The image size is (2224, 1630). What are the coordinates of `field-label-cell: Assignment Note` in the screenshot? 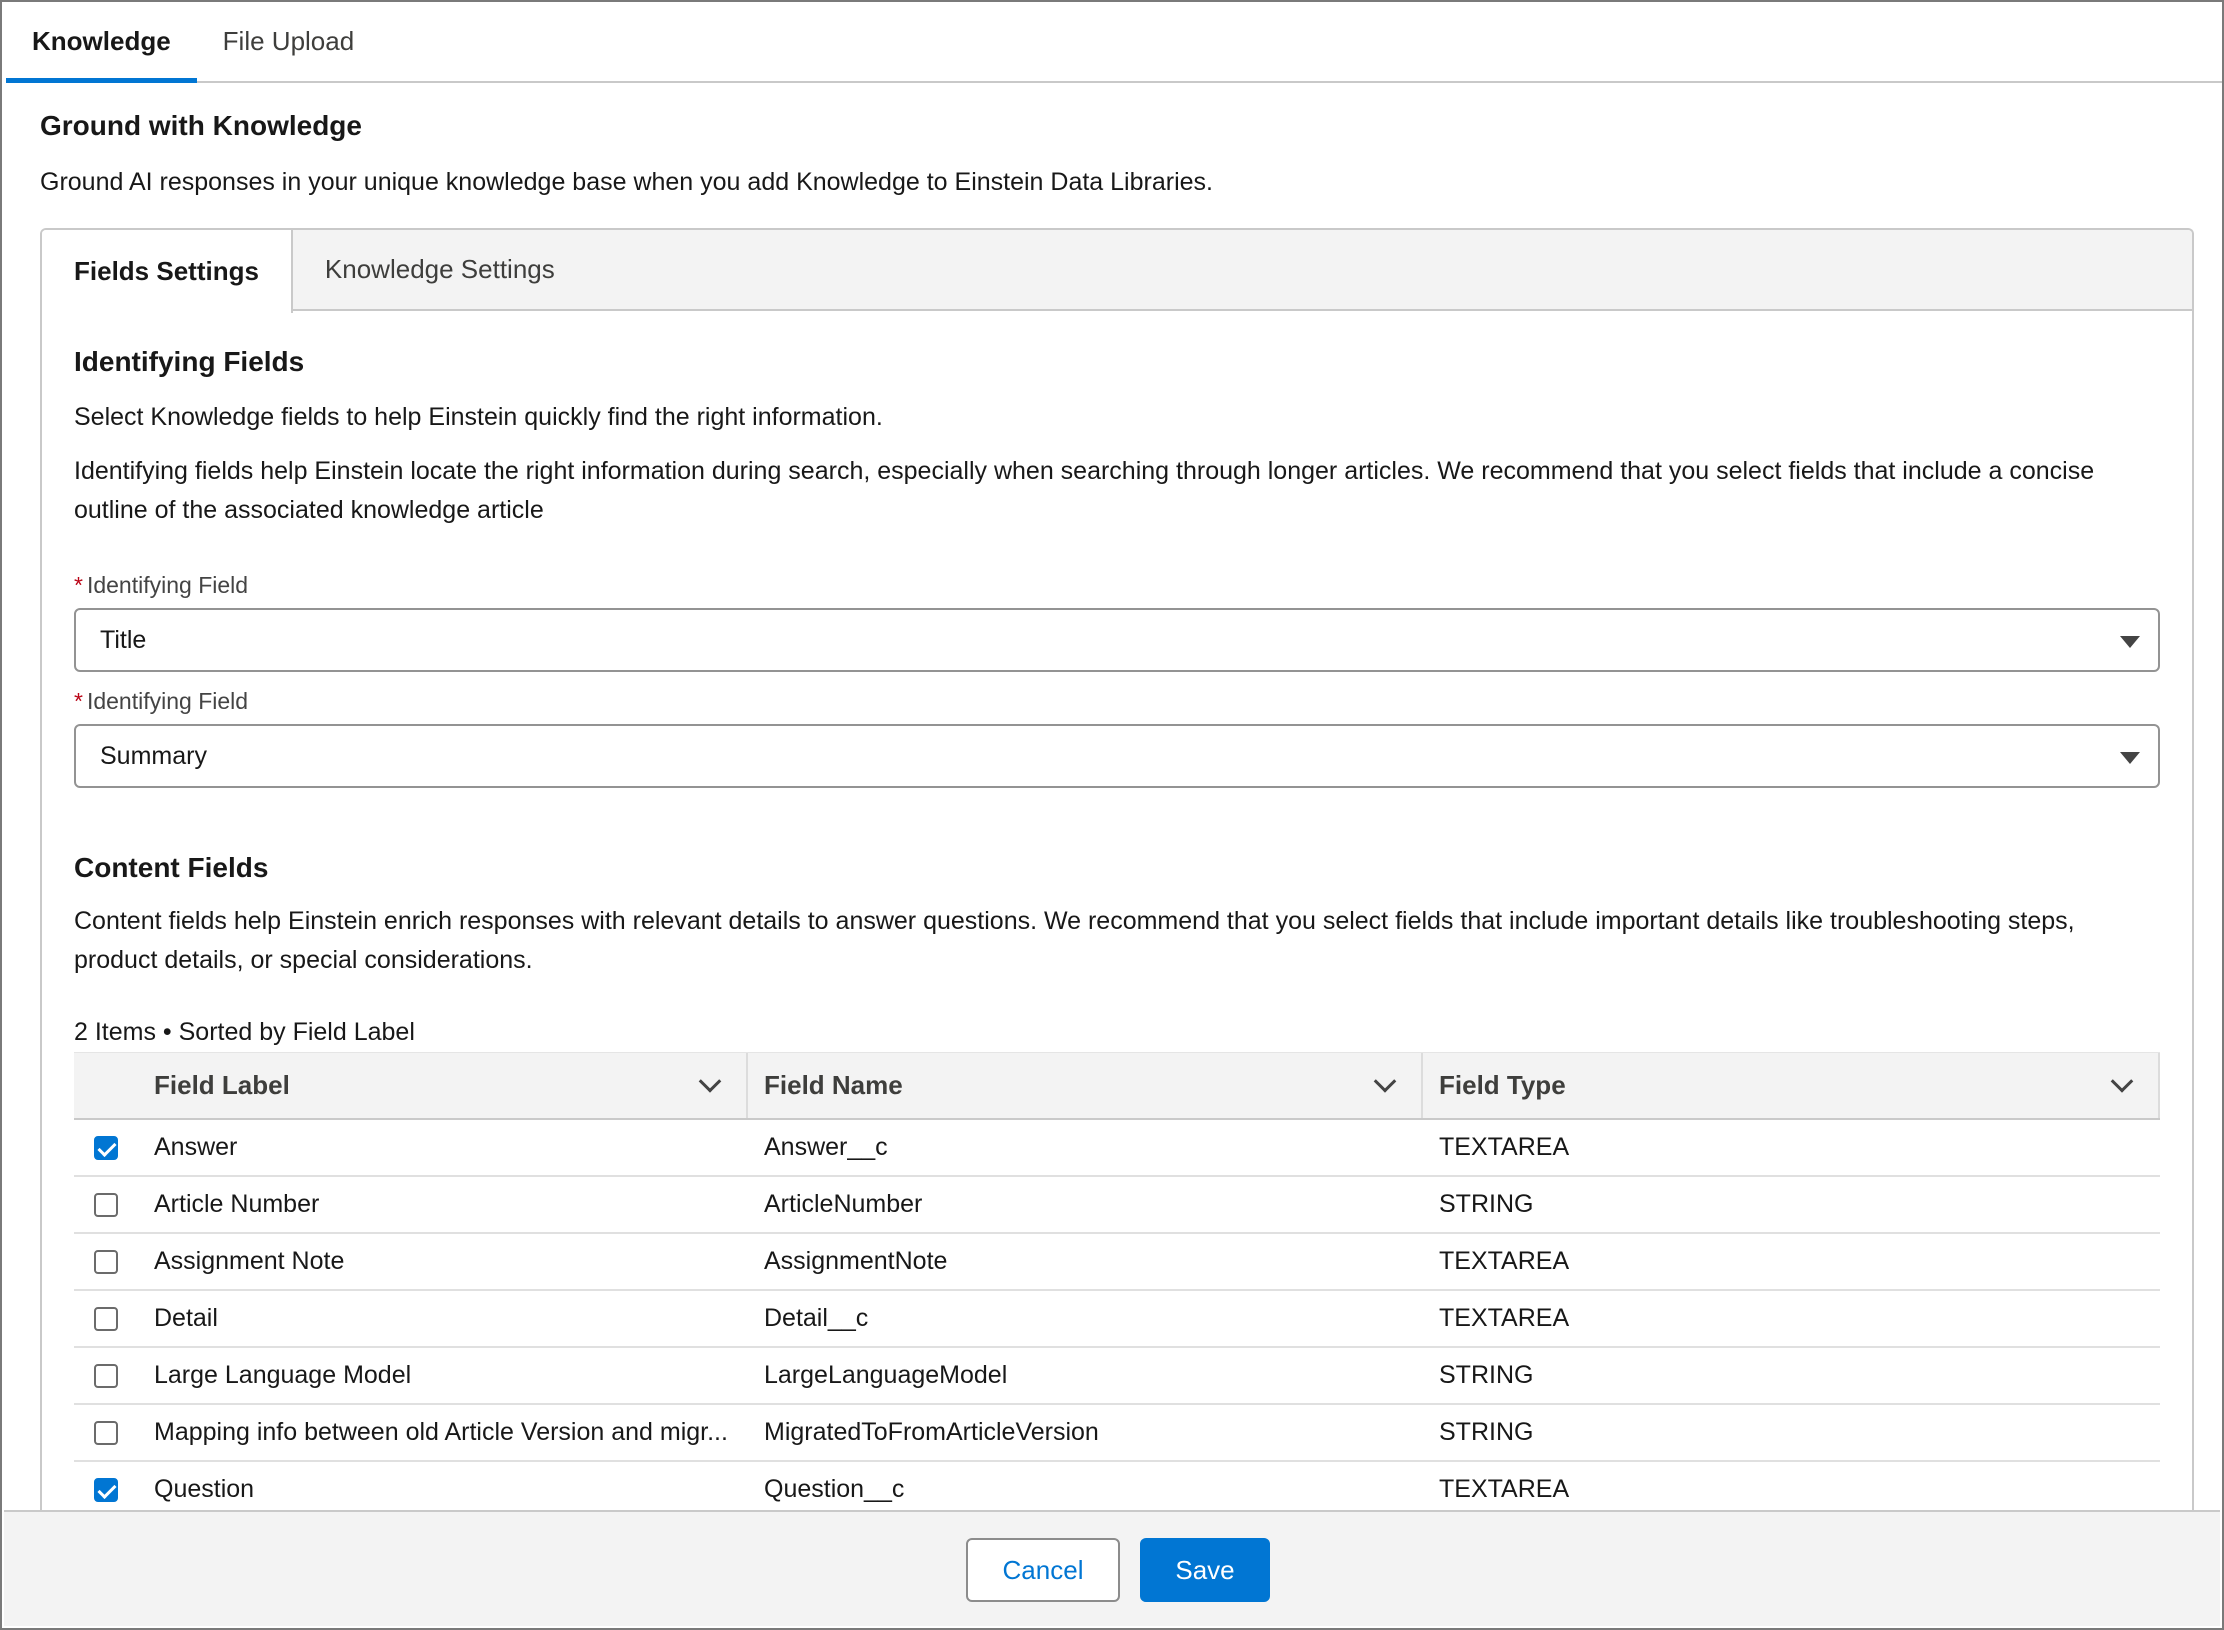 It's located at (249, 1261).